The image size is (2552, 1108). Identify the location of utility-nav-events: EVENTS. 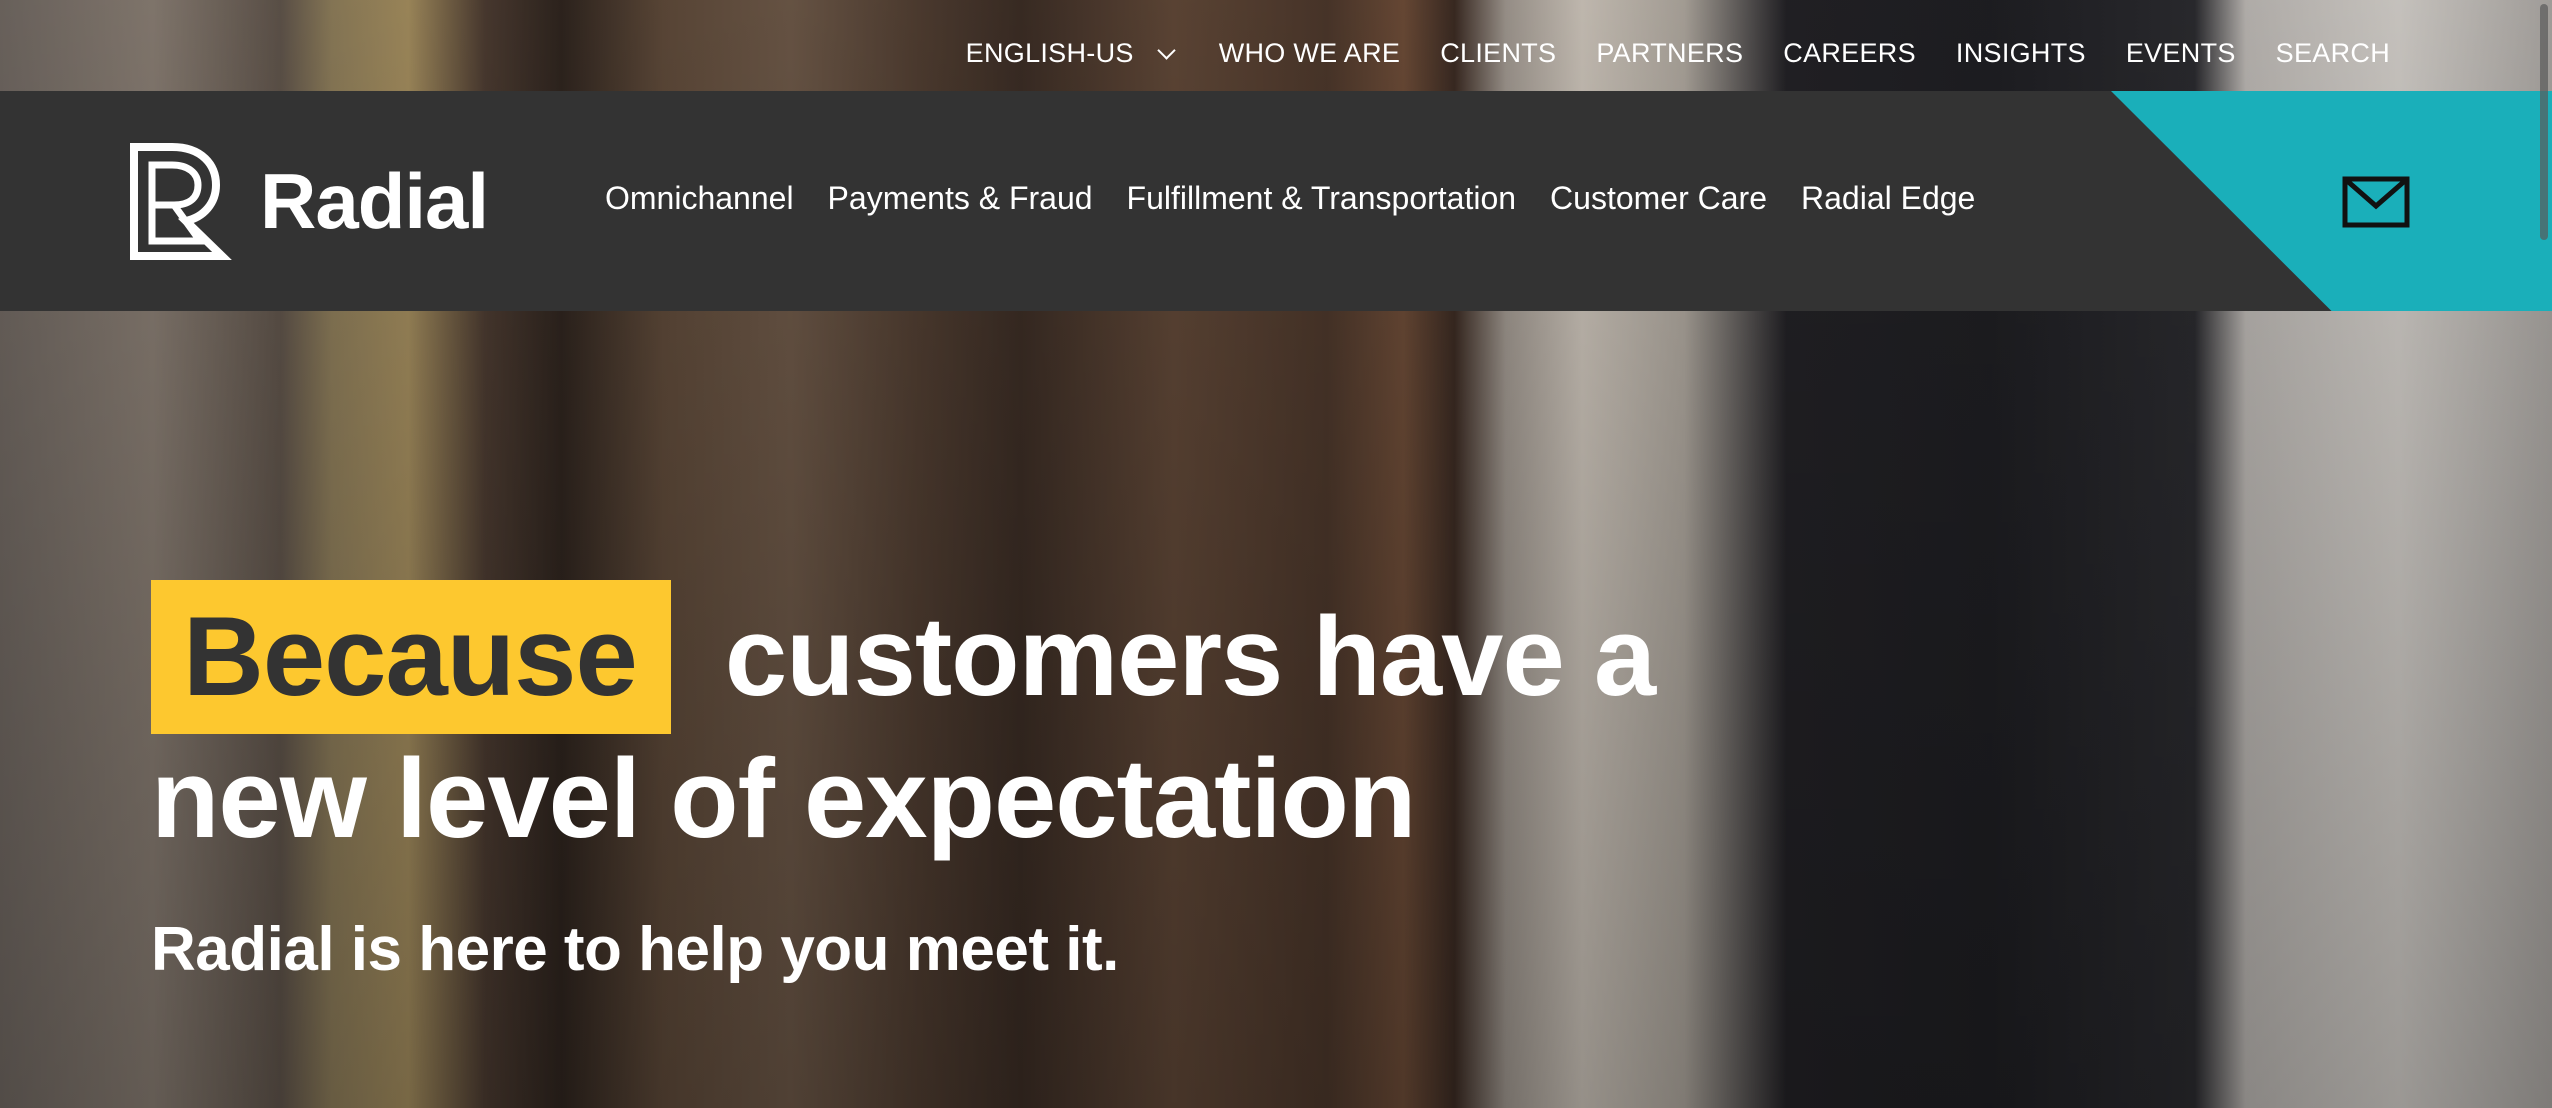
(2181, 53).